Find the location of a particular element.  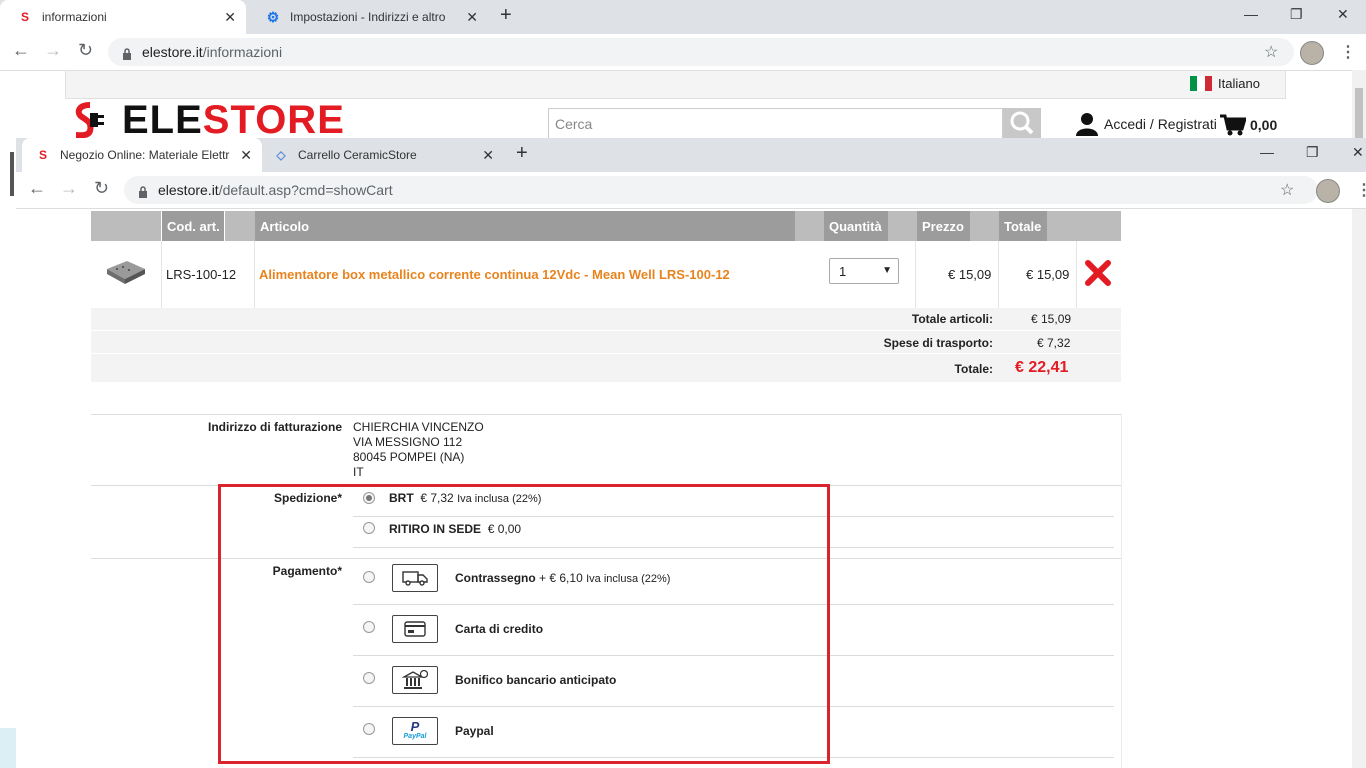

inner-address-bar: elestore.it/default.asp?cmd=showCart is located at coordinates (721, 190).